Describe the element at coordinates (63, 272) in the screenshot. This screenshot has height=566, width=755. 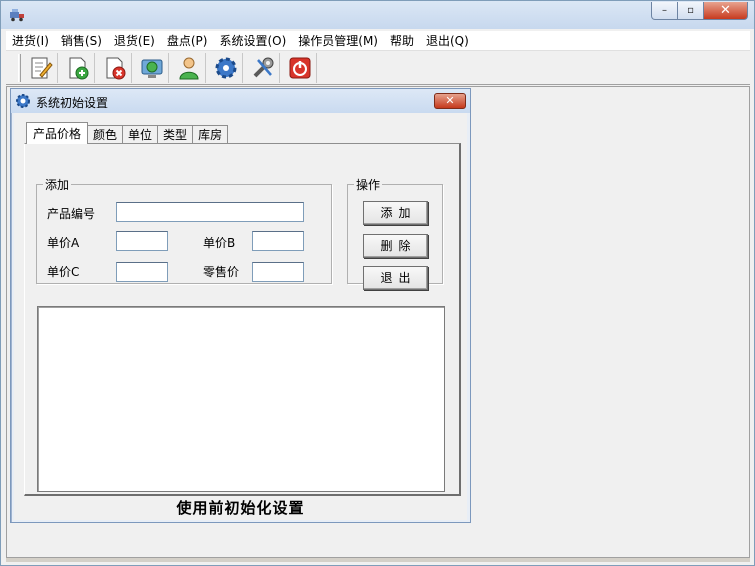
I see `price-c-label: 单价C` at that location.